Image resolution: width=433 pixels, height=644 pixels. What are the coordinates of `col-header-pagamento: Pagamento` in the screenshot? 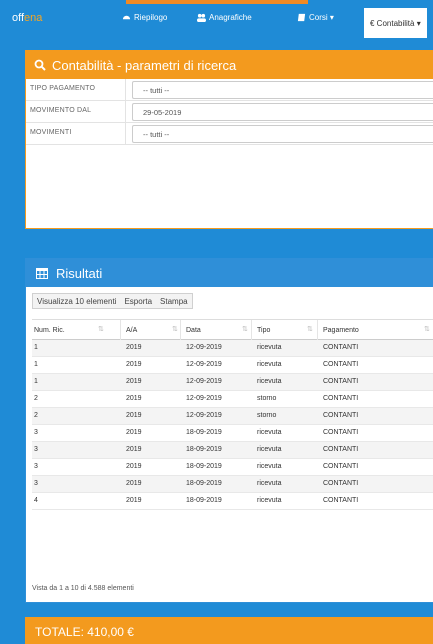 It's located at (341, 330).